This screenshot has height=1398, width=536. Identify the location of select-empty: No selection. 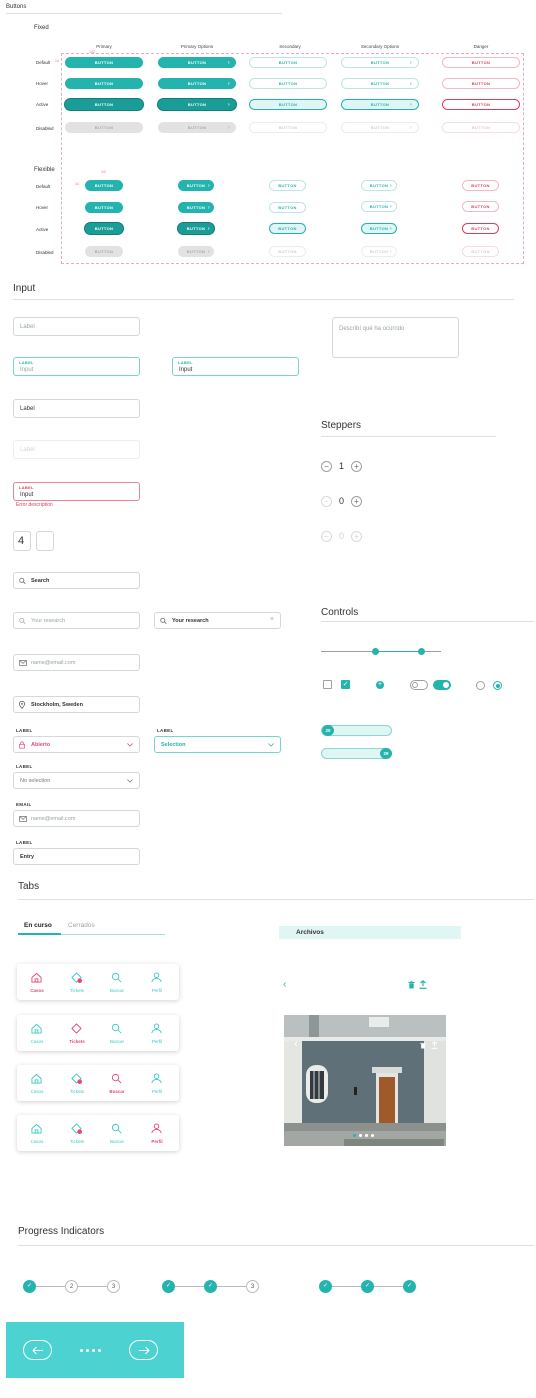
(76, 780).